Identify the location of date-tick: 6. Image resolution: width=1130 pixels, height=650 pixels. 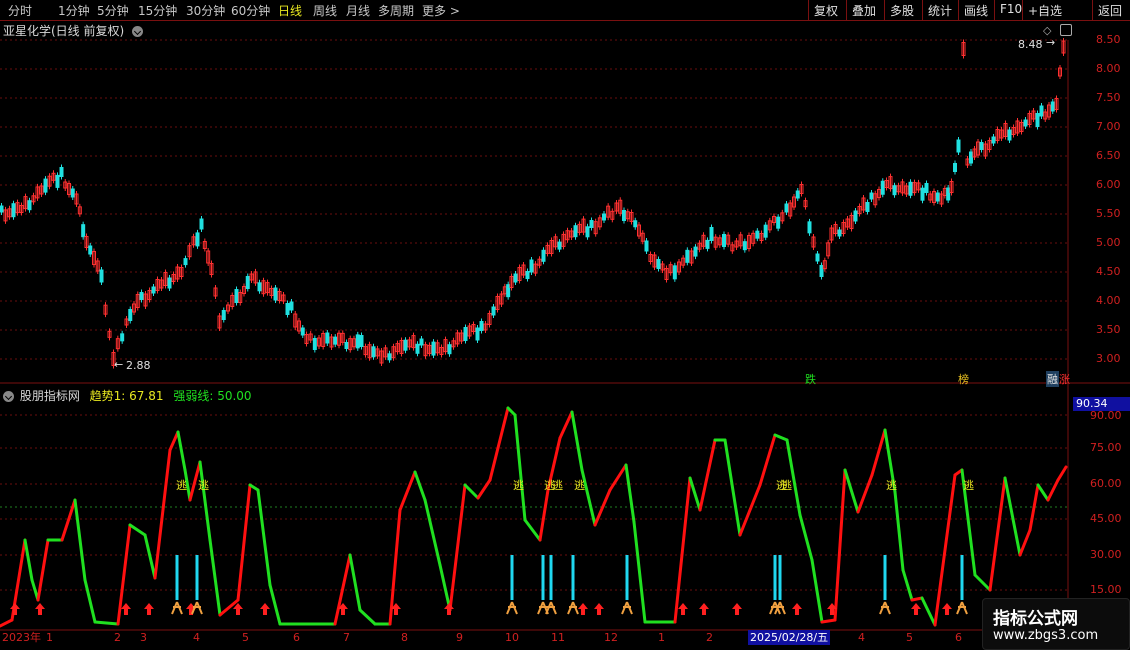
(958, 637).